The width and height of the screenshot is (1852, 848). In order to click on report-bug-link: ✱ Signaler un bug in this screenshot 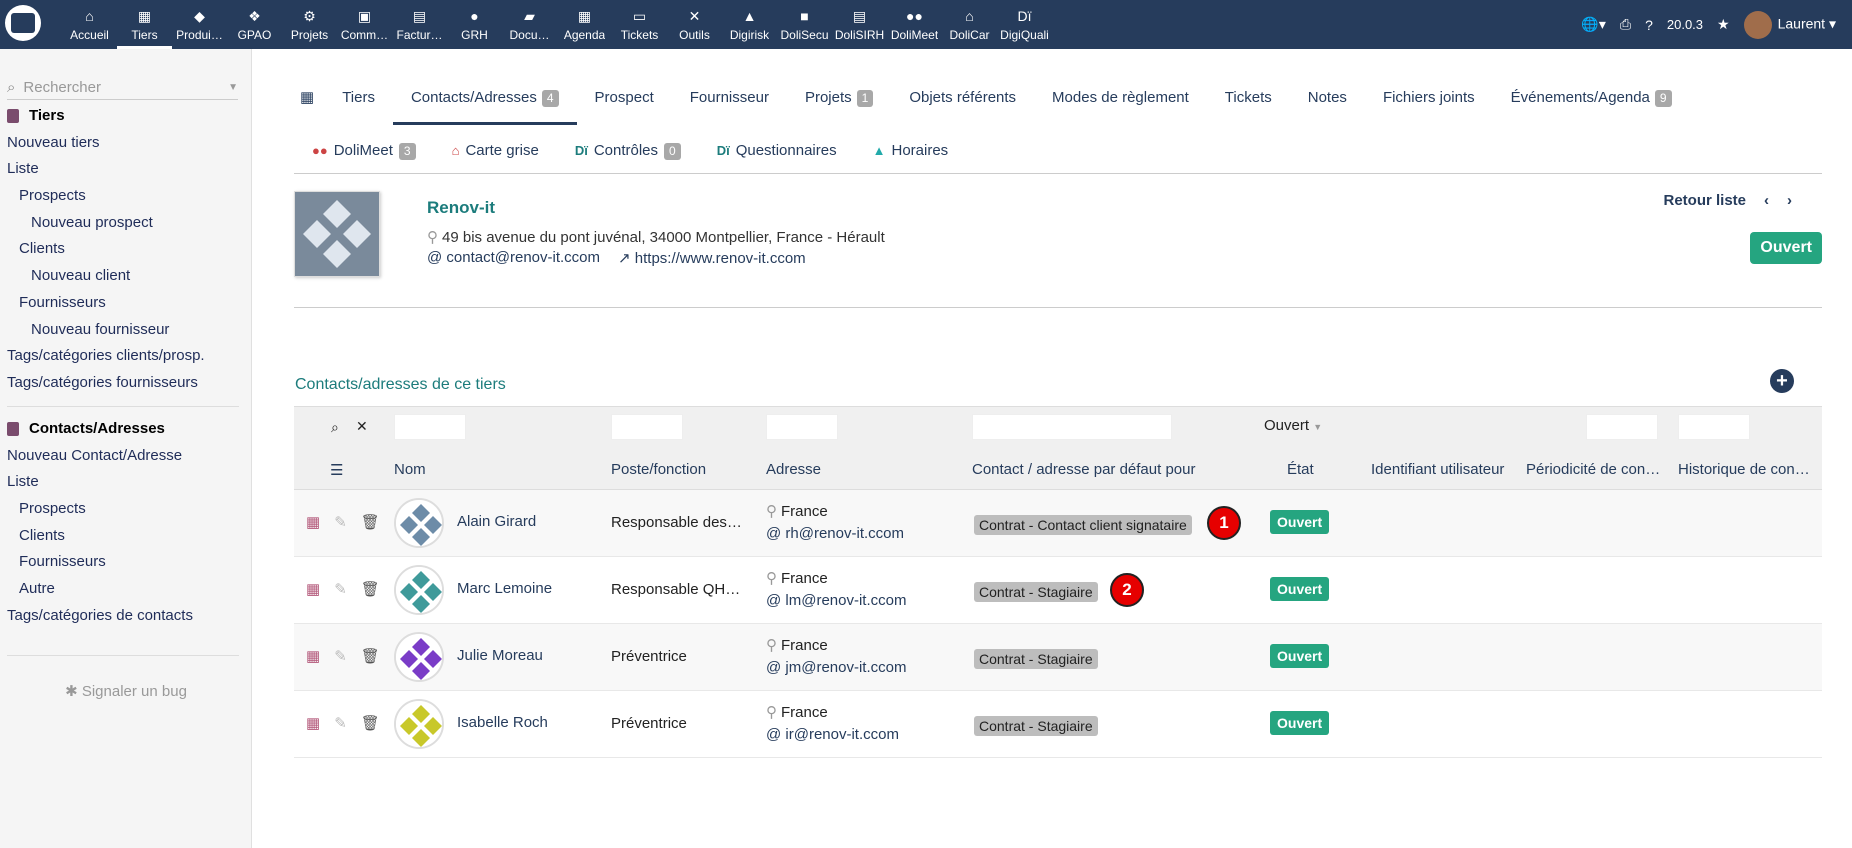, I will do `click(126, 691)`.